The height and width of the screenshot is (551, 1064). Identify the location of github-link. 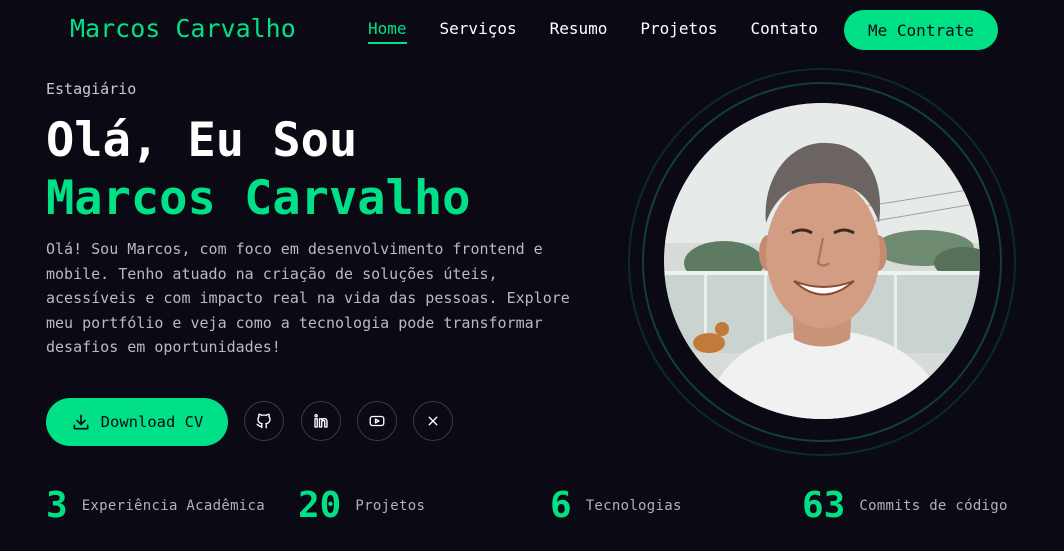
(264, 421).